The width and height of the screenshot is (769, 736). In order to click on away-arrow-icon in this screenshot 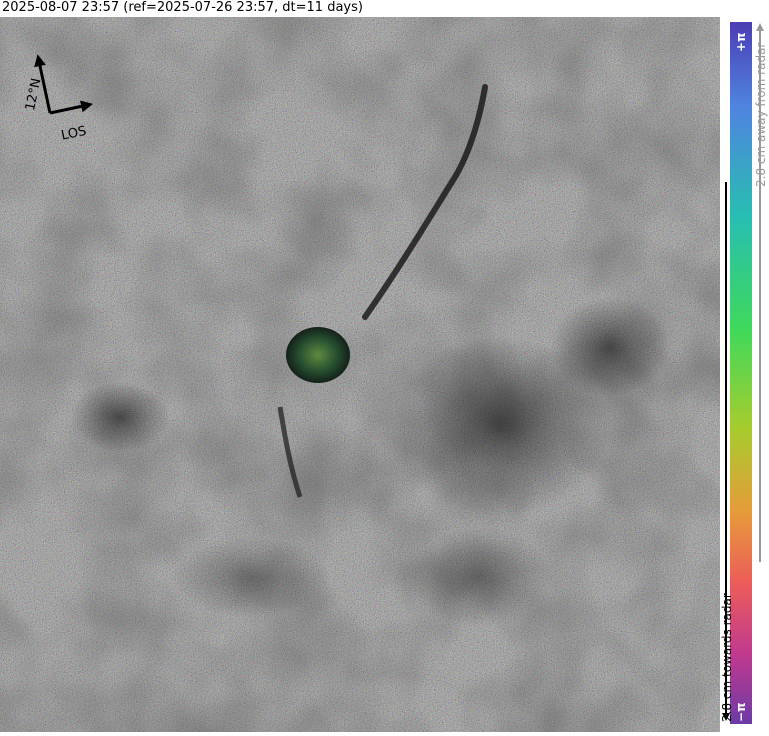, I will do `click(760, 27)`.